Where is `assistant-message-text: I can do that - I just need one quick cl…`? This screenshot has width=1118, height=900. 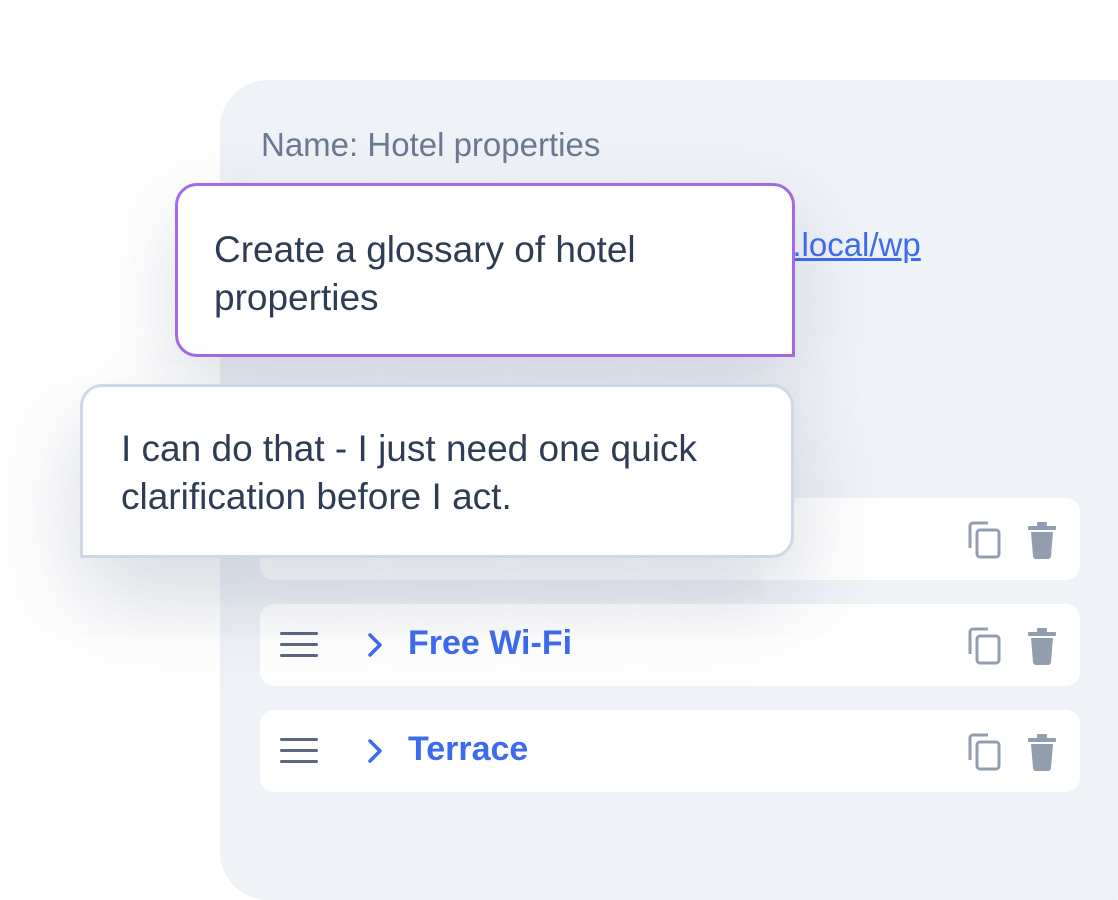 assistant-message-text: I can do that - I just need one quick cl… is located at coordinates (409, 472).